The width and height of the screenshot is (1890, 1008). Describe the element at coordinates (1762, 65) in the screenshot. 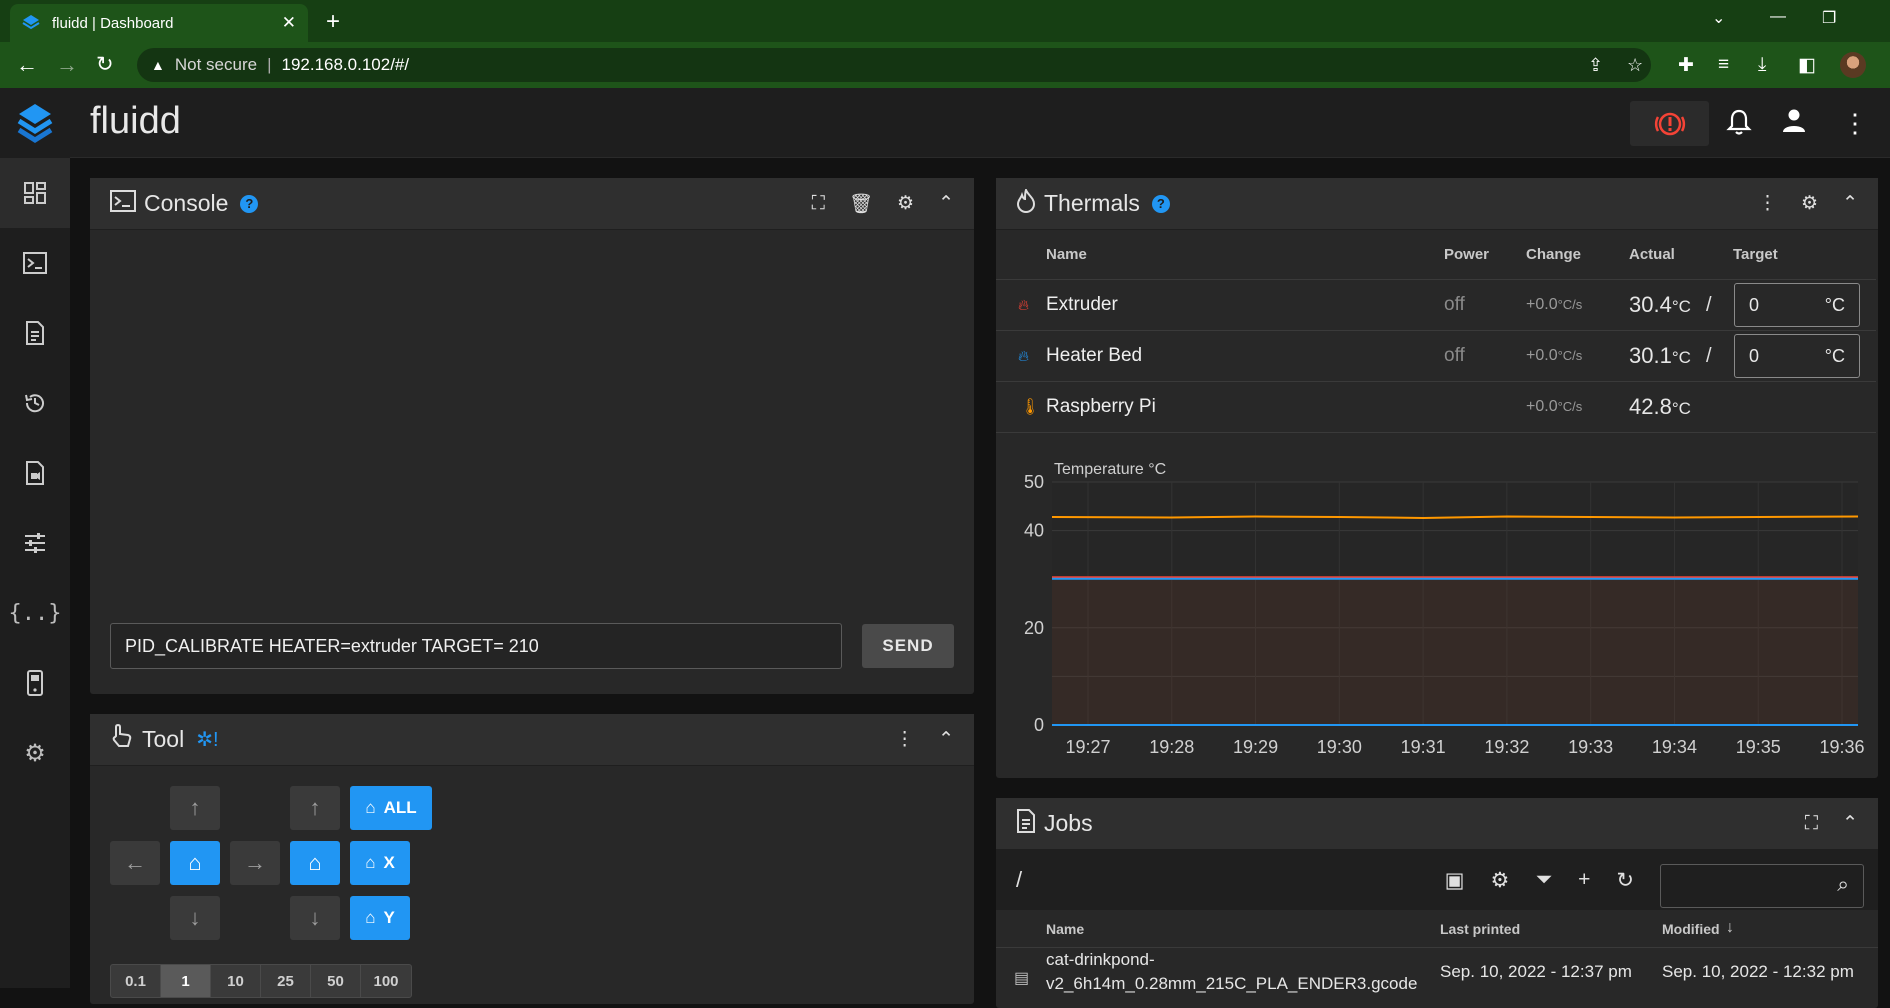

I see `download-icon: ⤓` at that location.